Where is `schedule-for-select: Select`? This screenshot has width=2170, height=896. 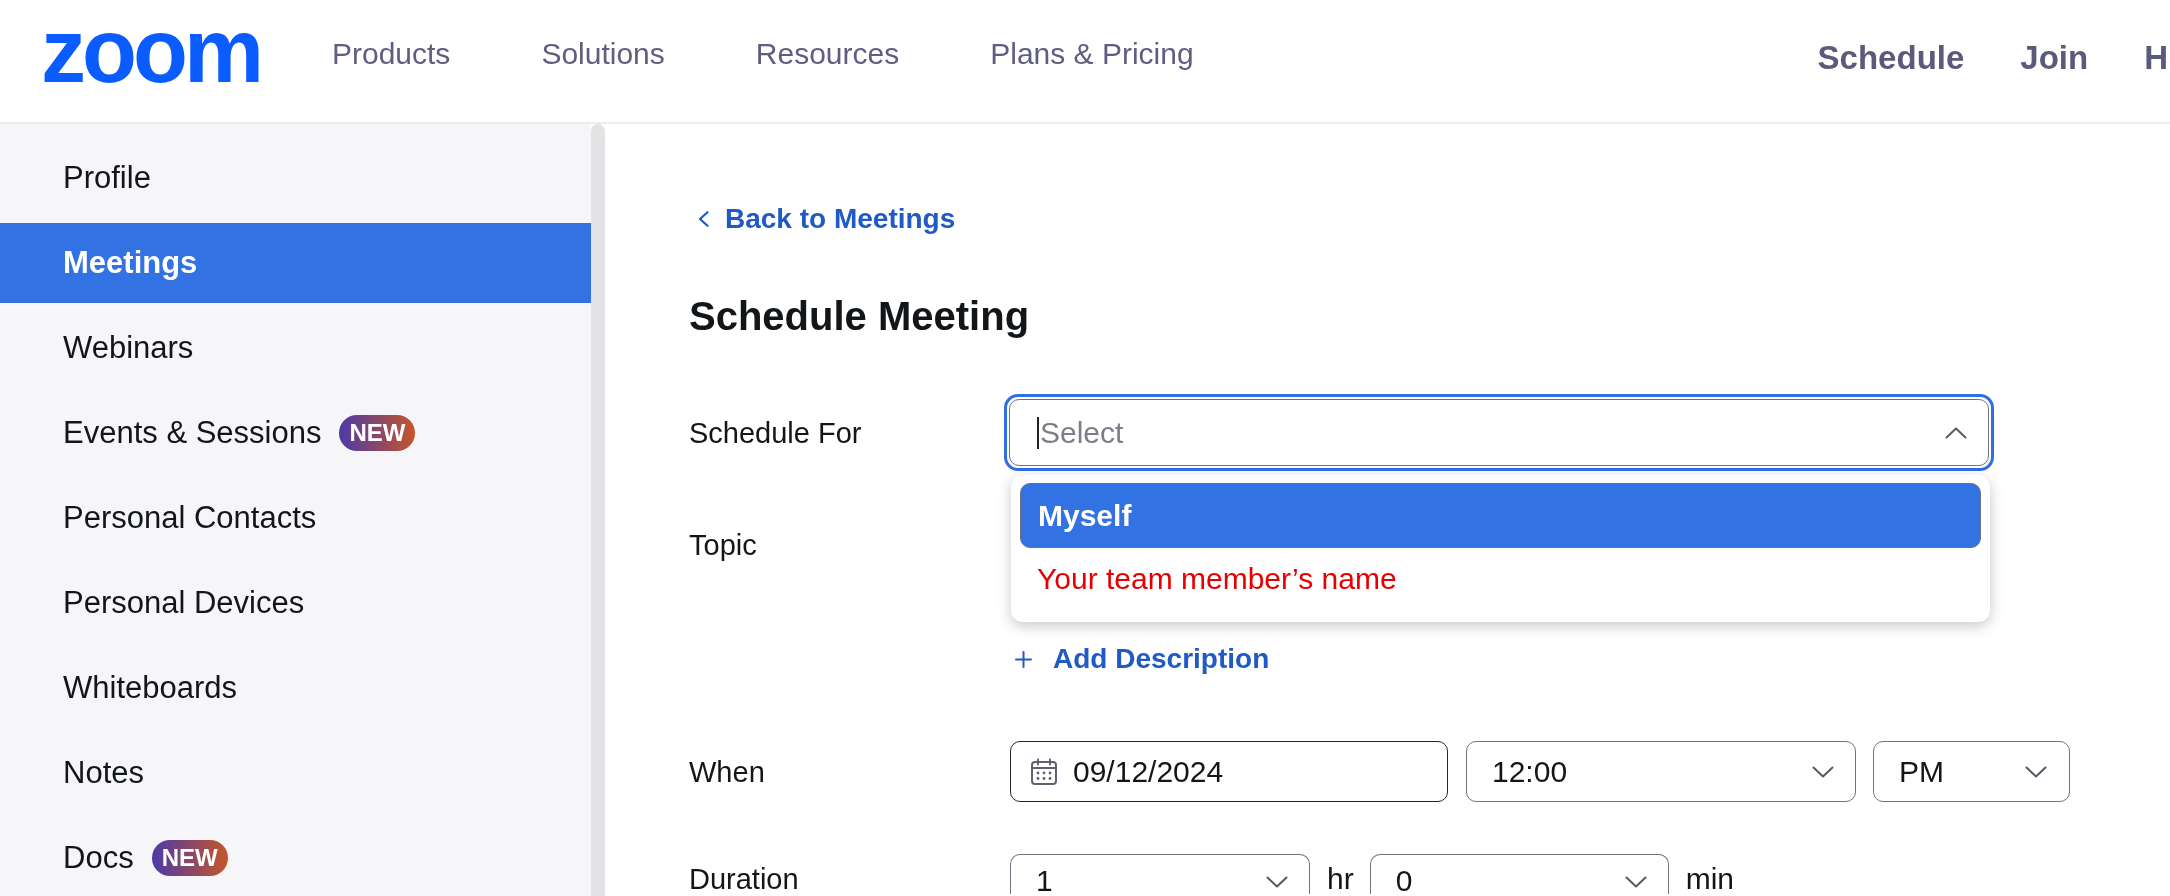 schedule-for-select: Select is located at coordinates (1499, 432).